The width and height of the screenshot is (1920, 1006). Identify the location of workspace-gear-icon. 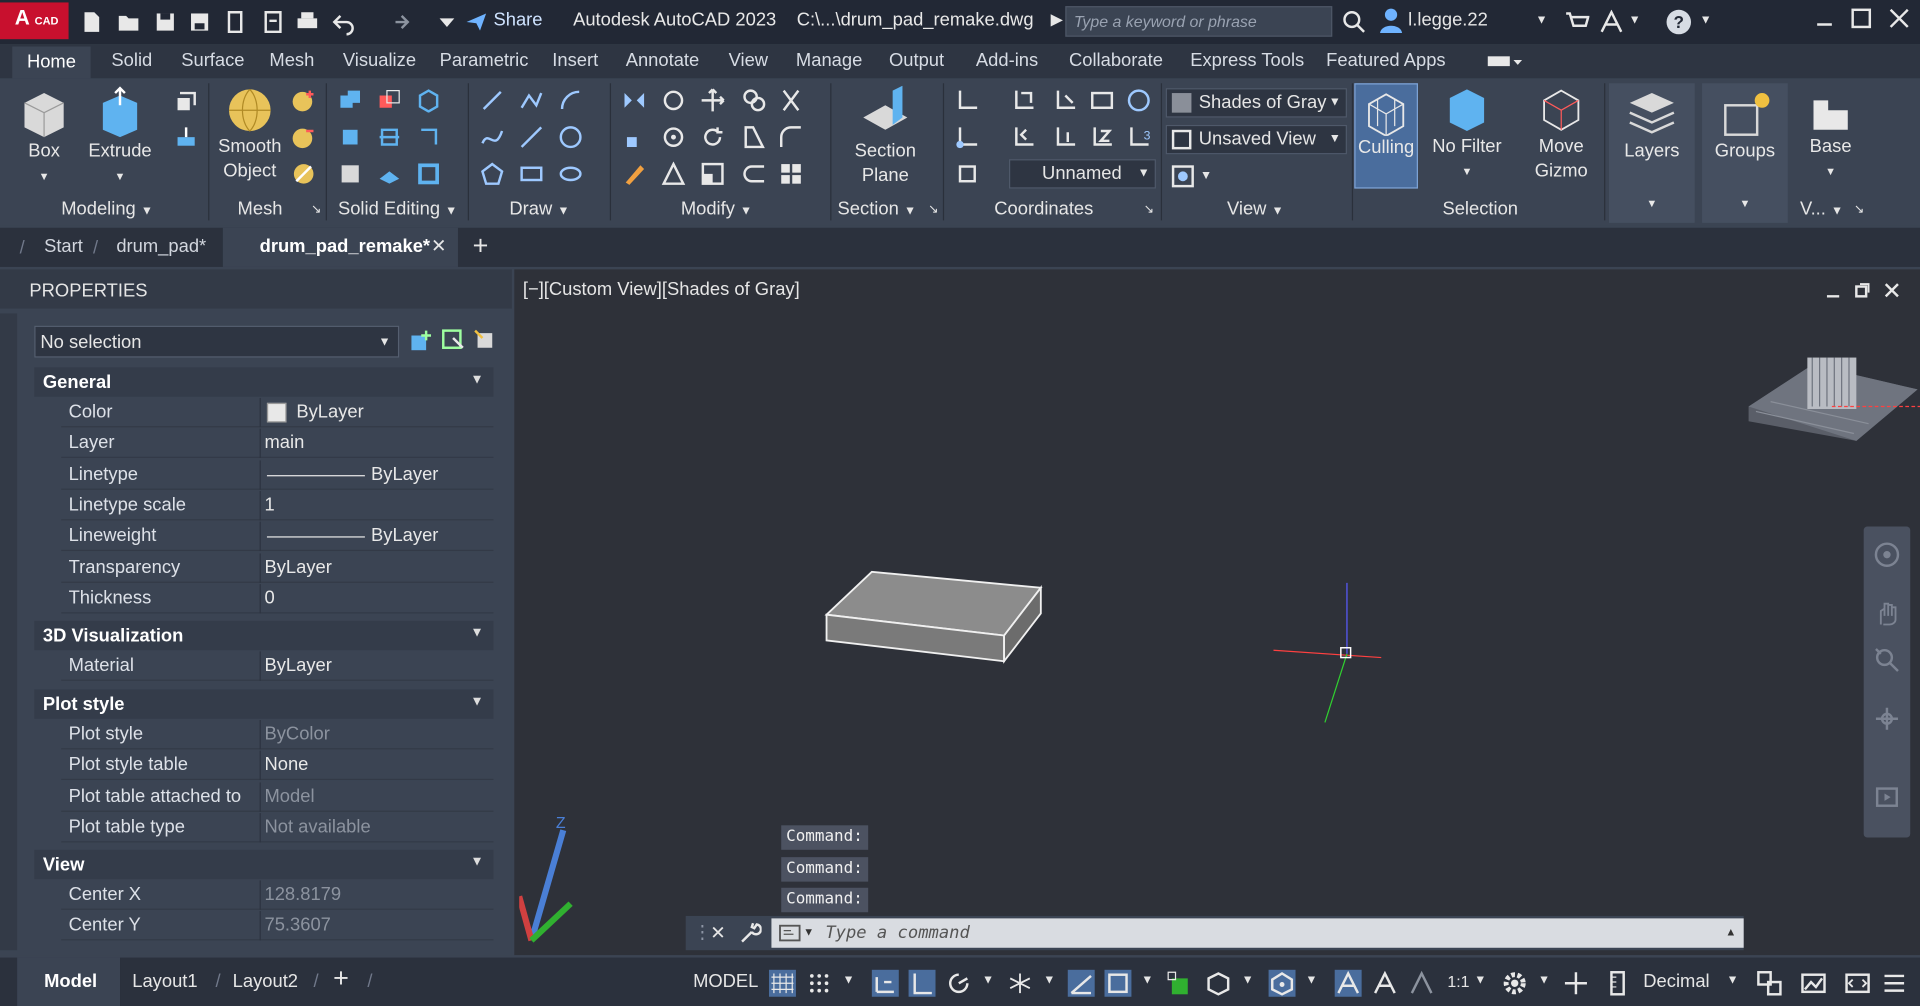
(1514, 983).